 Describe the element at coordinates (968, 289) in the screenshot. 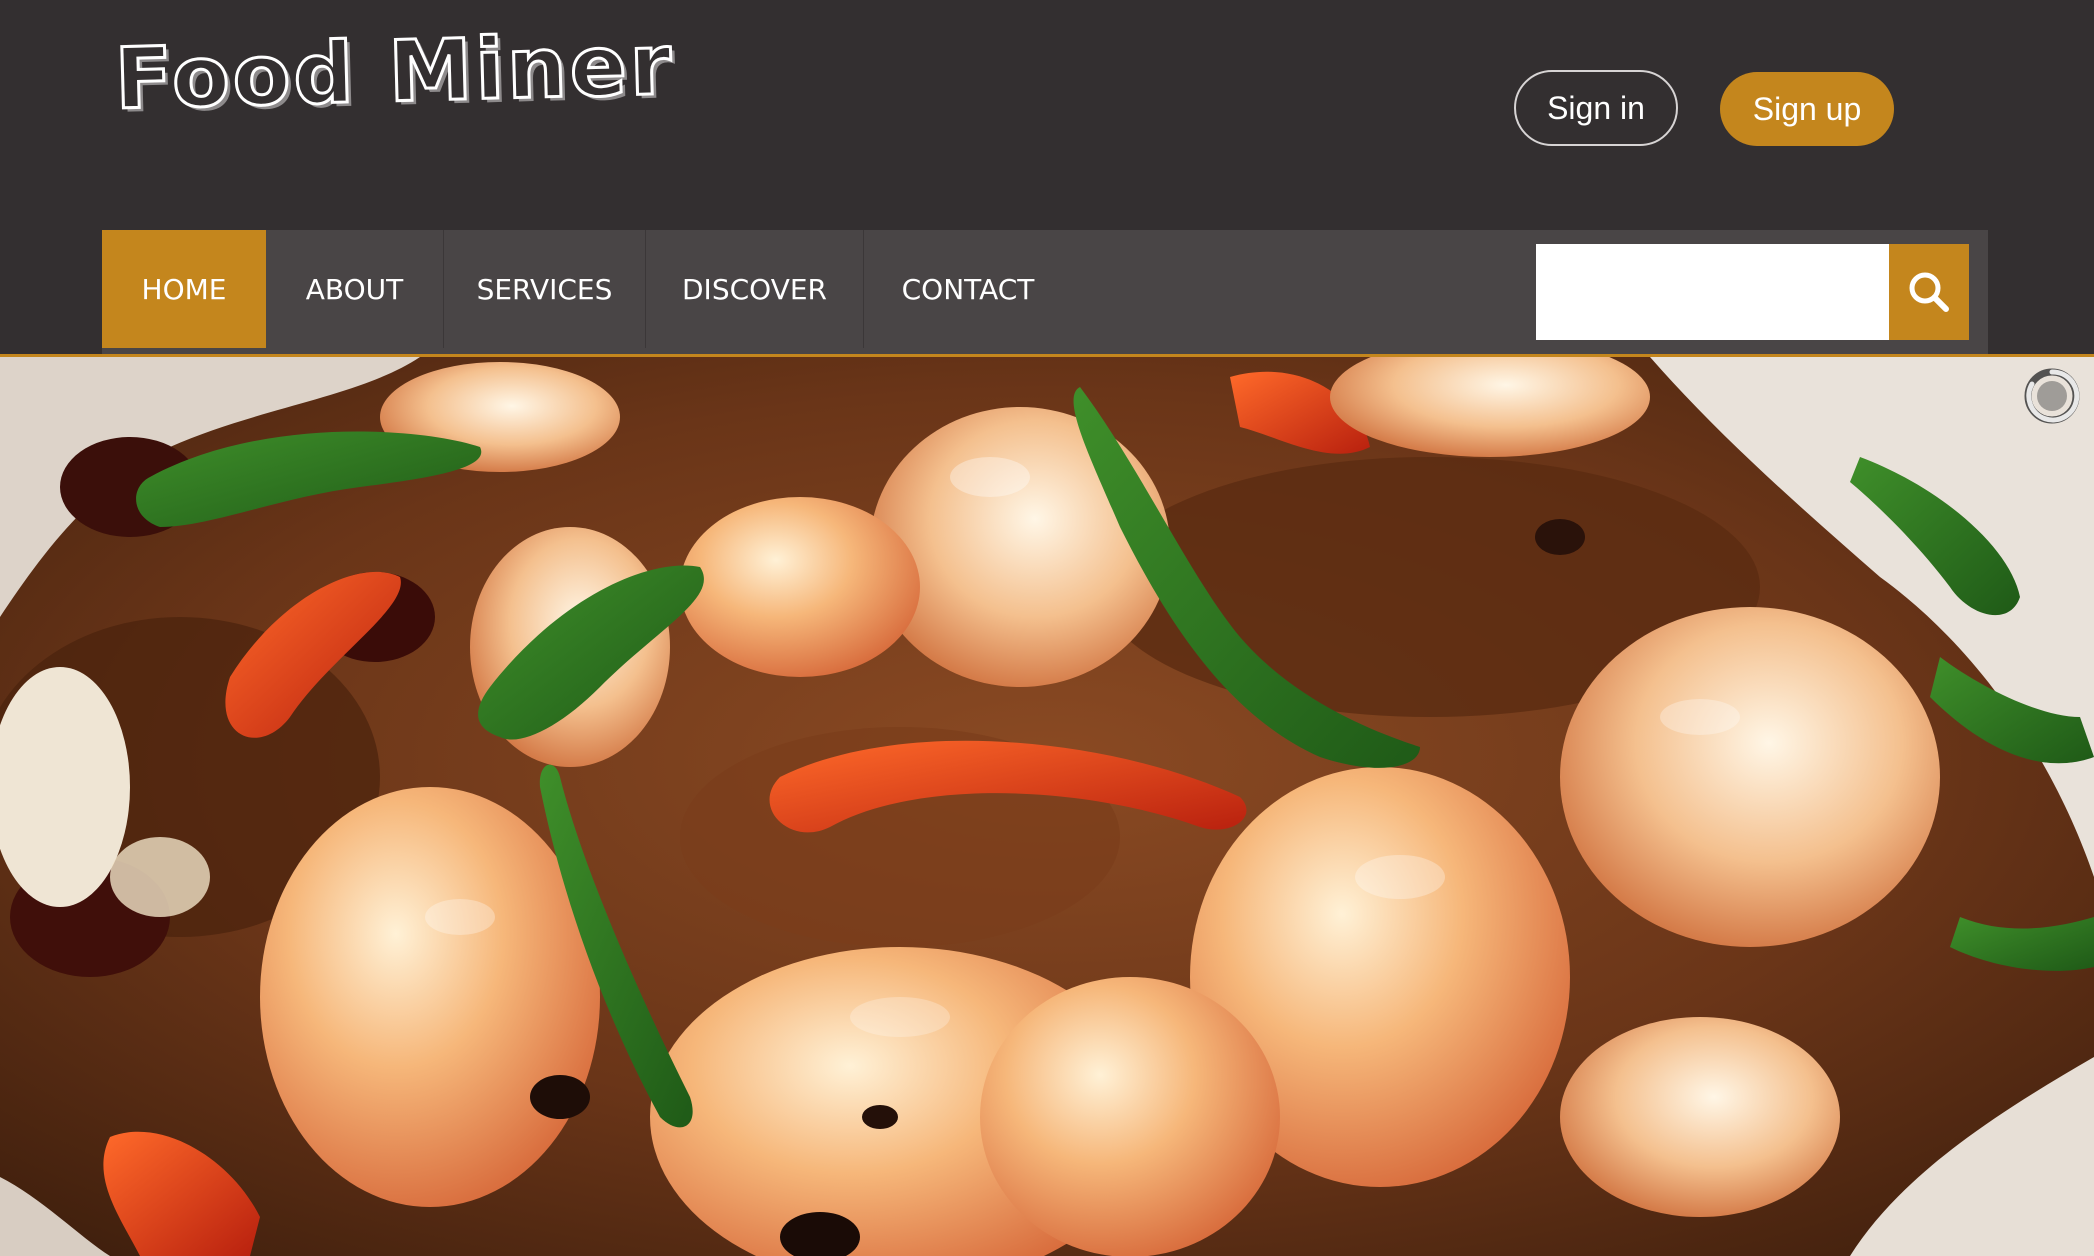

I see `nav-item-contact: CONTACT` at that location.